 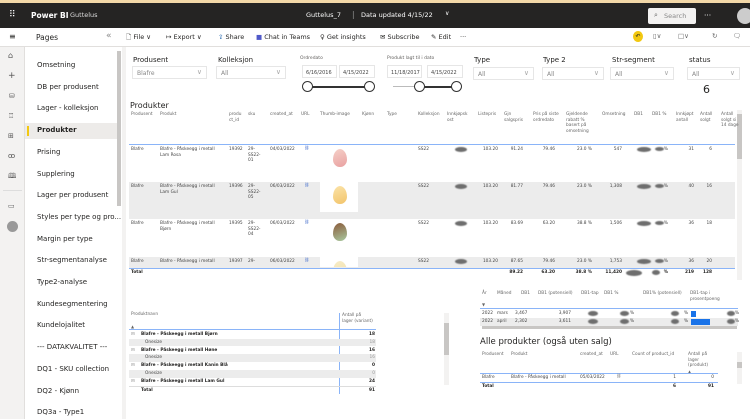 I want to click on column-header: Innkjøpsk ost, so click(x=457, y=117).